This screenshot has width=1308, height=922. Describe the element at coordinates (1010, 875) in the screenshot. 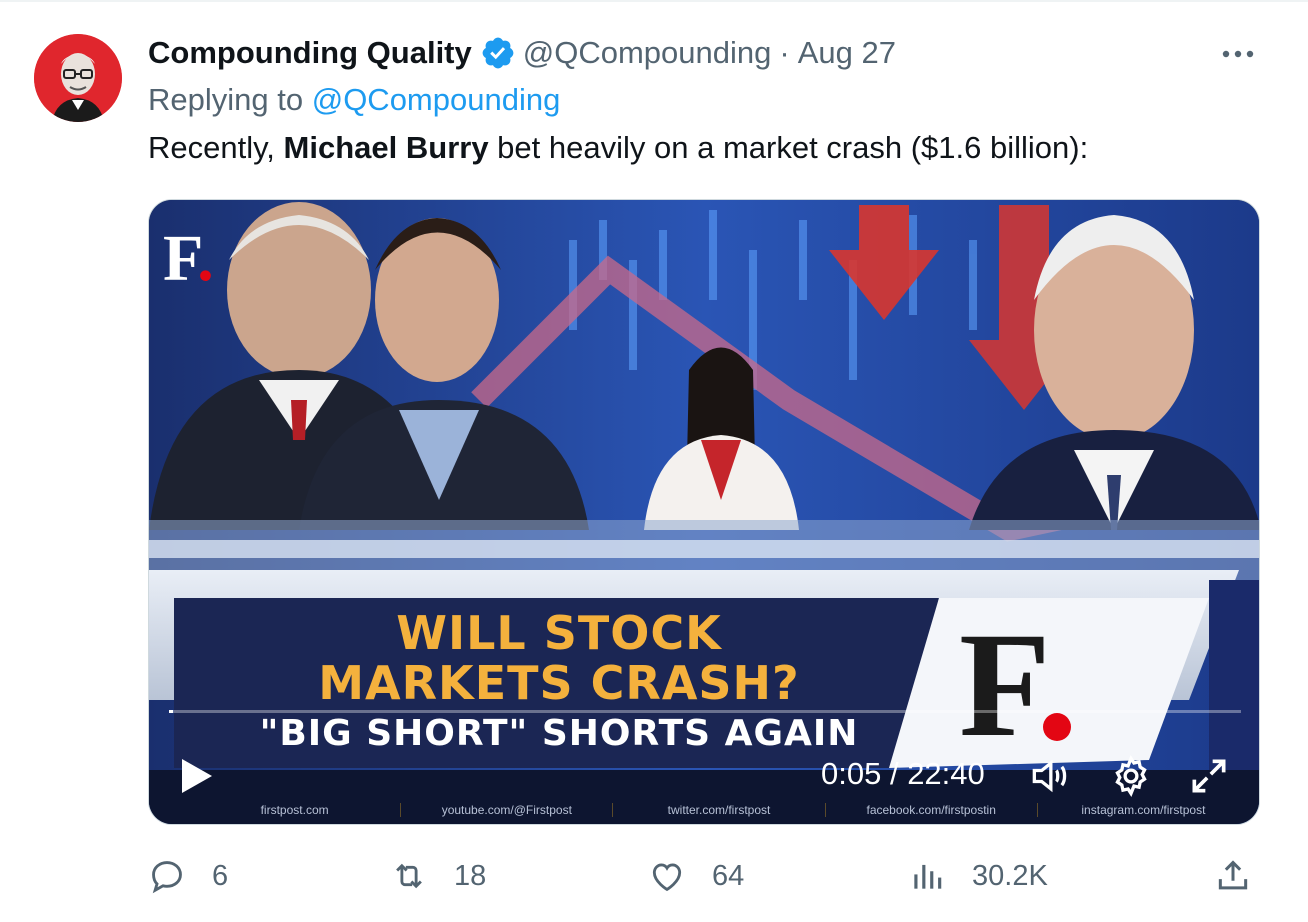

I see `views-count: 30.2K` at that location.